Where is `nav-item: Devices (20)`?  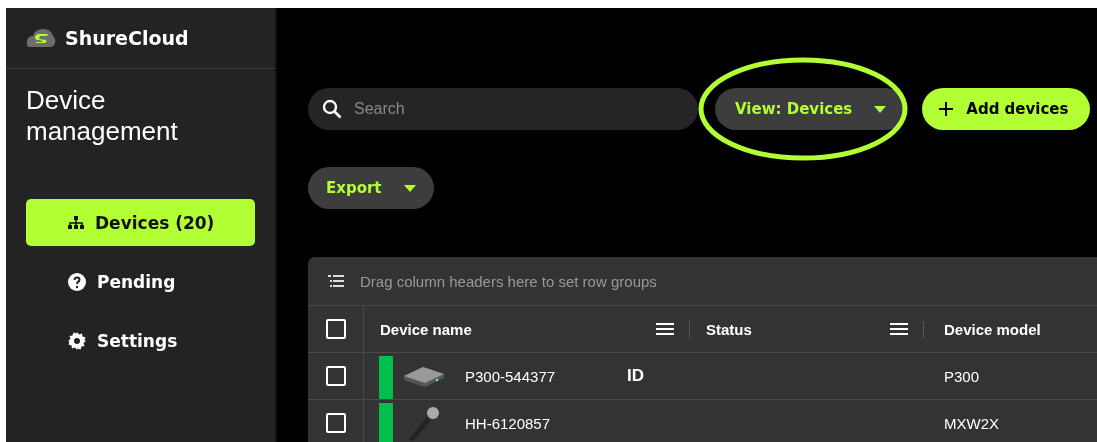
nav-item: Devices (20) is located at coordinates (140, 222).